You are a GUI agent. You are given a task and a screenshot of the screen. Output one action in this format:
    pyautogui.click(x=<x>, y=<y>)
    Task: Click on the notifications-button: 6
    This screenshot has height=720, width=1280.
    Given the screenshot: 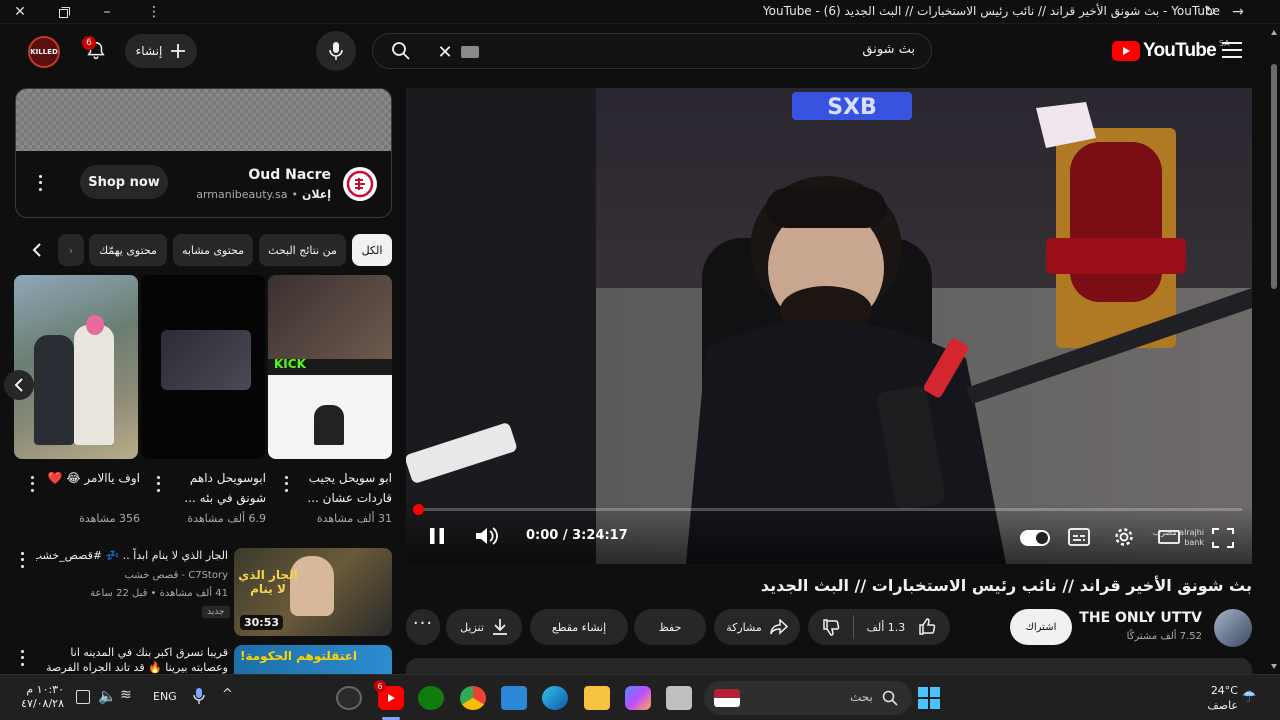 What is the action you would take?
    pyautogui.click(x=96, y=51)
    